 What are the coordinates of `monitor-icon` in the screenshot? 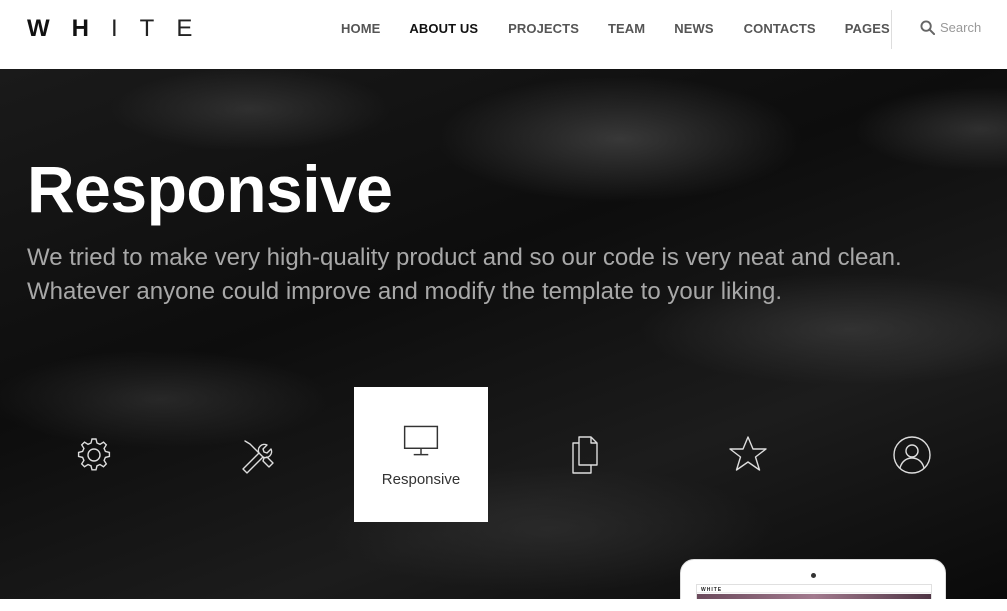 It's located at (421, 440).